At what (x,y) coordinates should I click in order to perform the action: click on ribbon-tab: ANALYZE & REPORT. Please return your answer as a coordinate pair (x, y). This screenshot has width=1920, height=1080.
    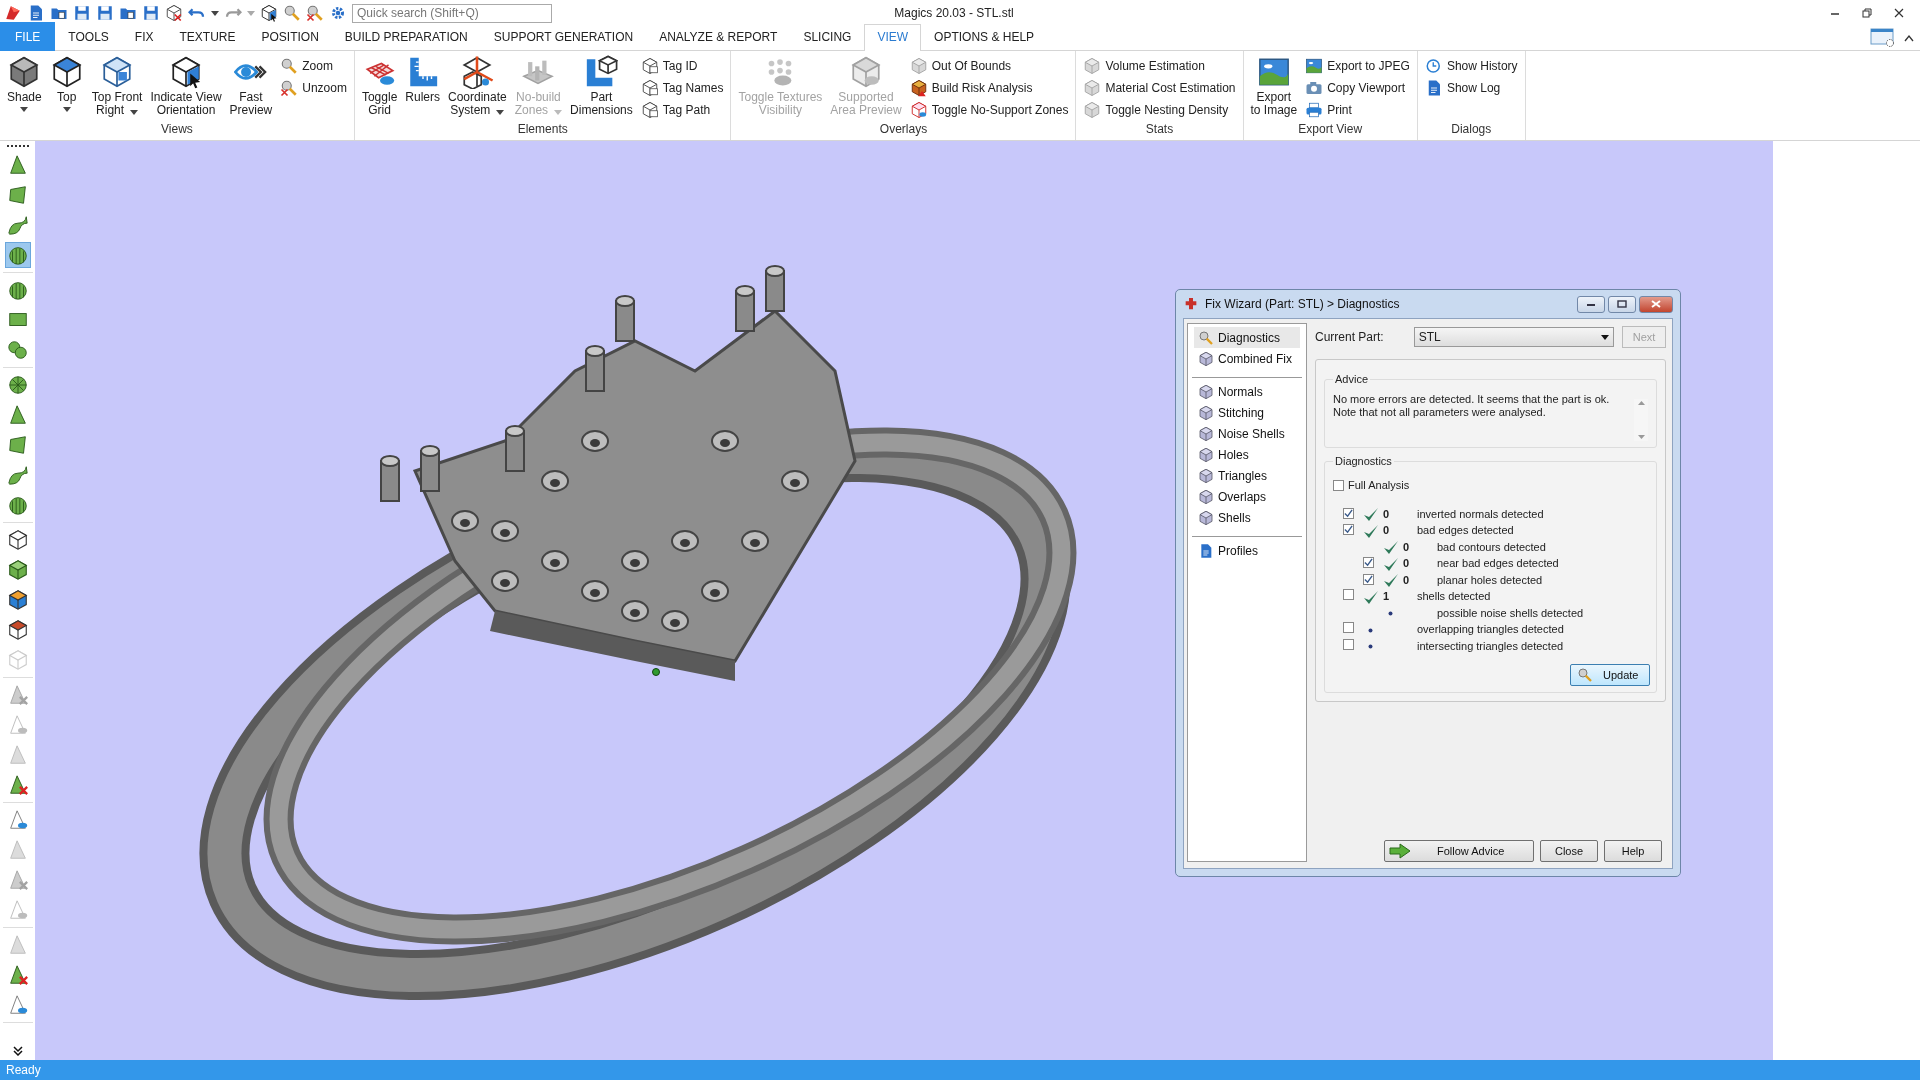
    Looking at the image, I should click on (718, 37).